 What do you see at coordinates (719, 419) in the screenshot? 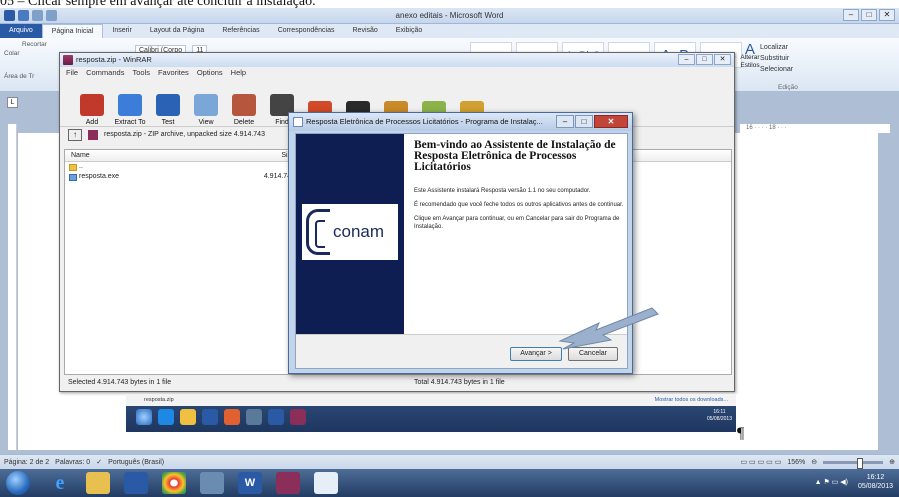
I see `inner-date: 05/08/2013` at bounding box center [719, 419].